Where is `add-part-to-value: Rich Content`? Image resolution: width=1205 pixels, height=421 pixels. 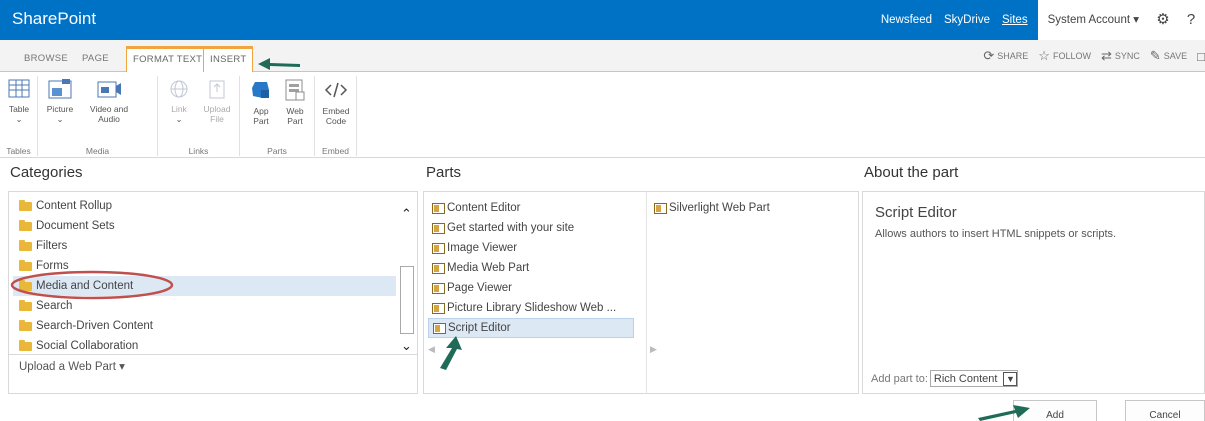
add-part-to-value: Rich Content is located at coordinates (965, 378).